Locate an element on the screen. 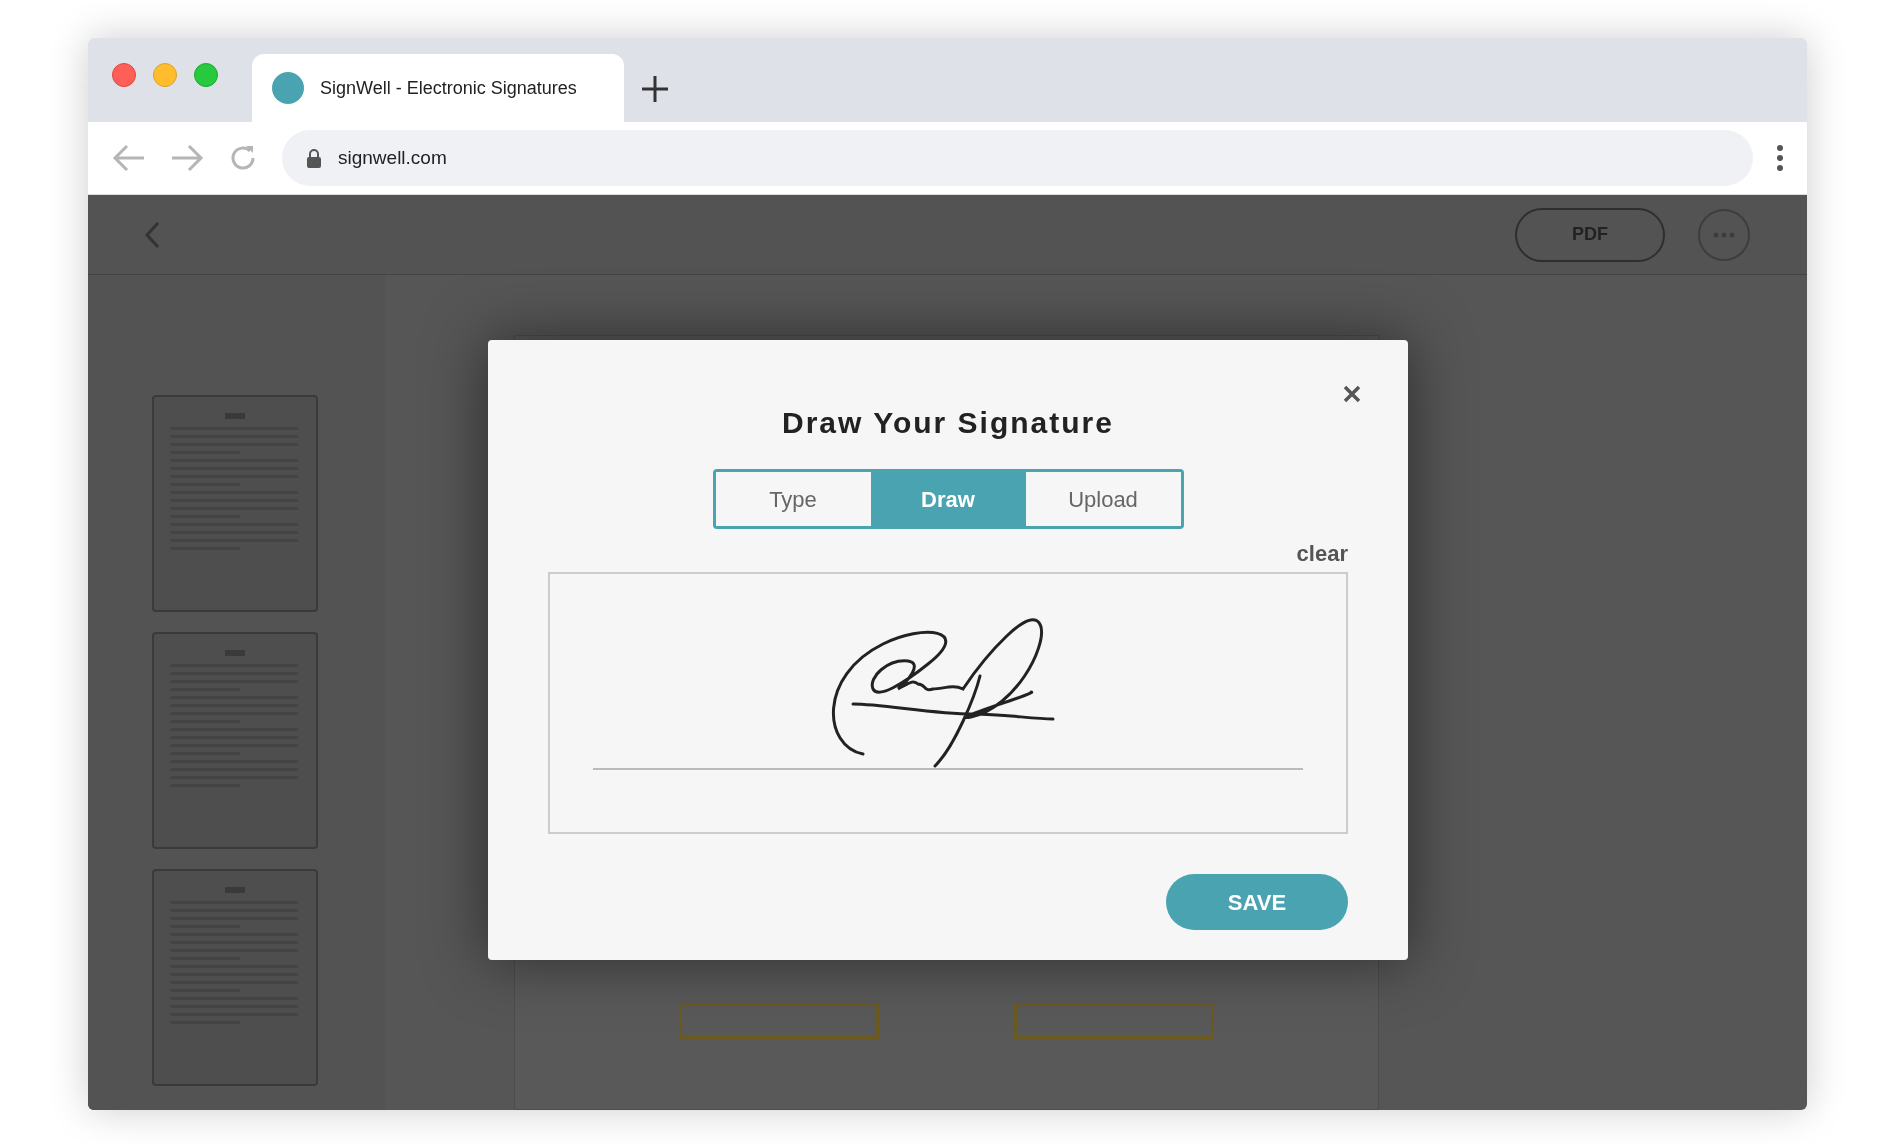 The image size is (1895, 1143). lock-icon is located at coordinates (314, 158).